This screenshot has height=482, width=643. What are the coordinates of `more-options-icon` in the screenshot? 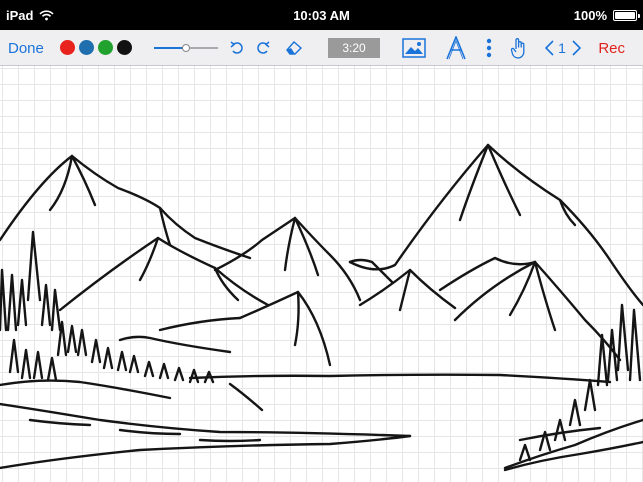 It's located at (489, 48).